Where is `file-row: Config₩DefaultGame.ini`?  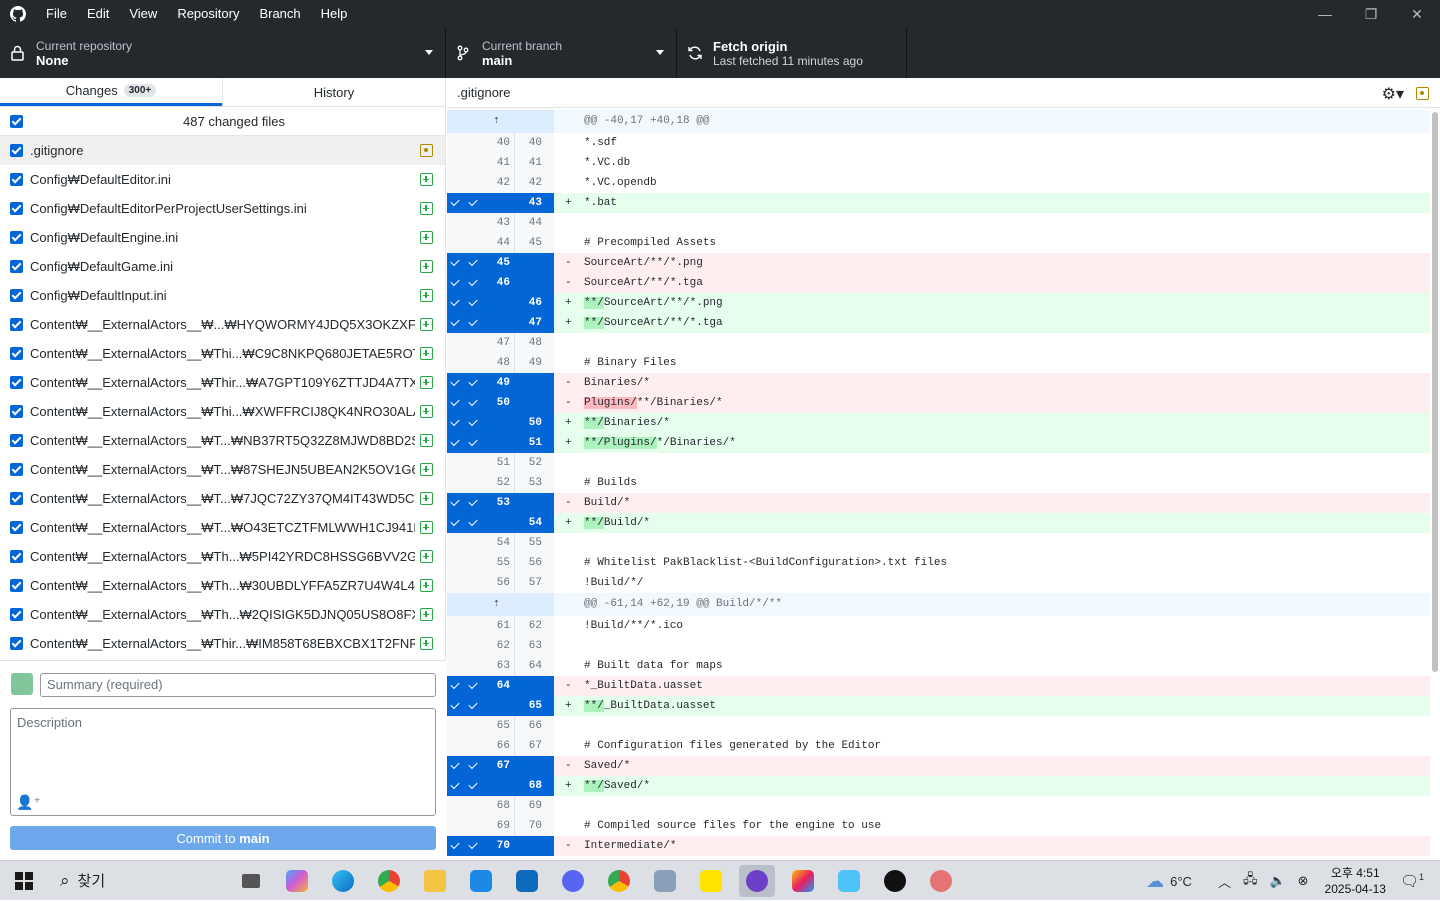 file-row: Config₩DefaultGame.ini is located at coordinates (222, 266).